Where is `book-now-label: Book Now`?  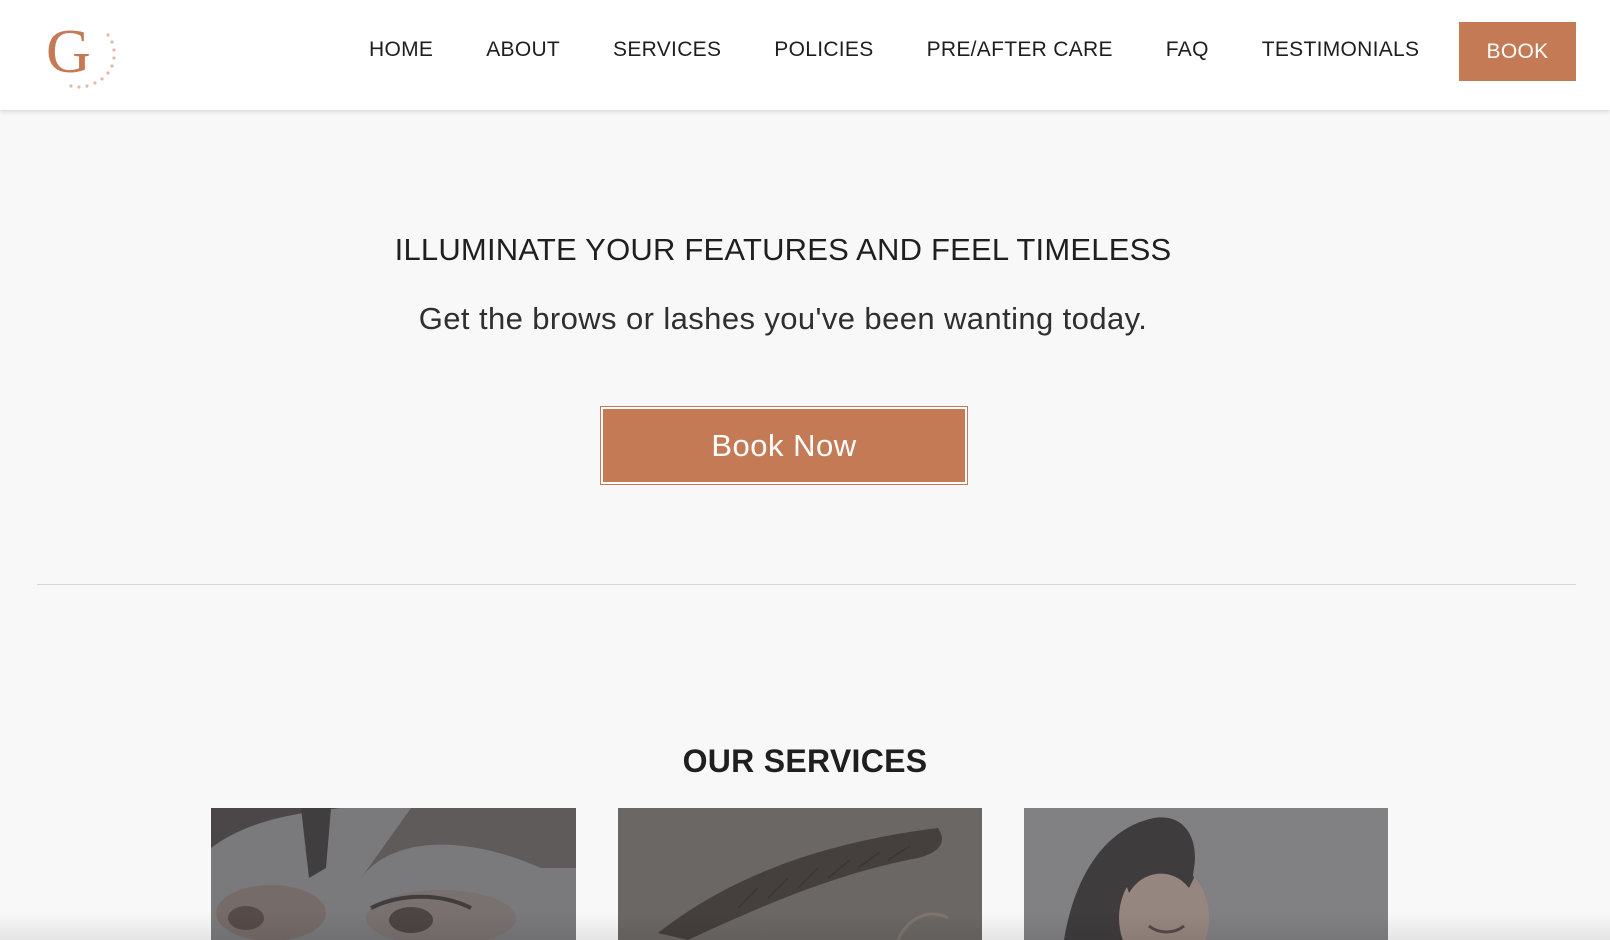 book-now-label: Book Now is located at coordinates (784, 445).